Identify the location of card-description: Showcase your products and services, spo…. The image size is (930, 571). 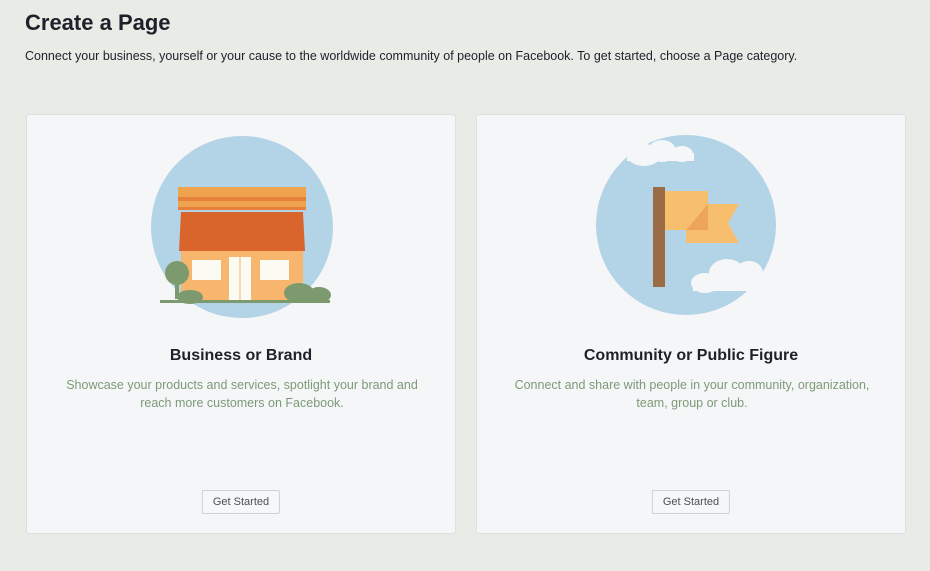
(242, 394).